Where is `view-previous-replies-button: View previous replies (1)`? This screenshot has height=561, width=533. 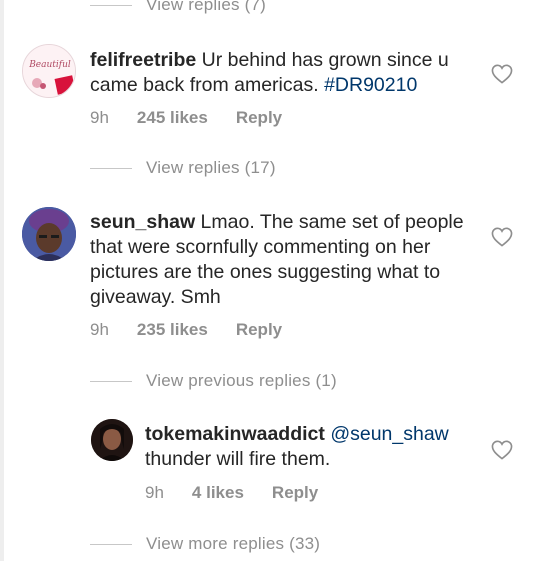
view-previous-replies-button: View previous replies (1) is located at coordinates (213, 381).